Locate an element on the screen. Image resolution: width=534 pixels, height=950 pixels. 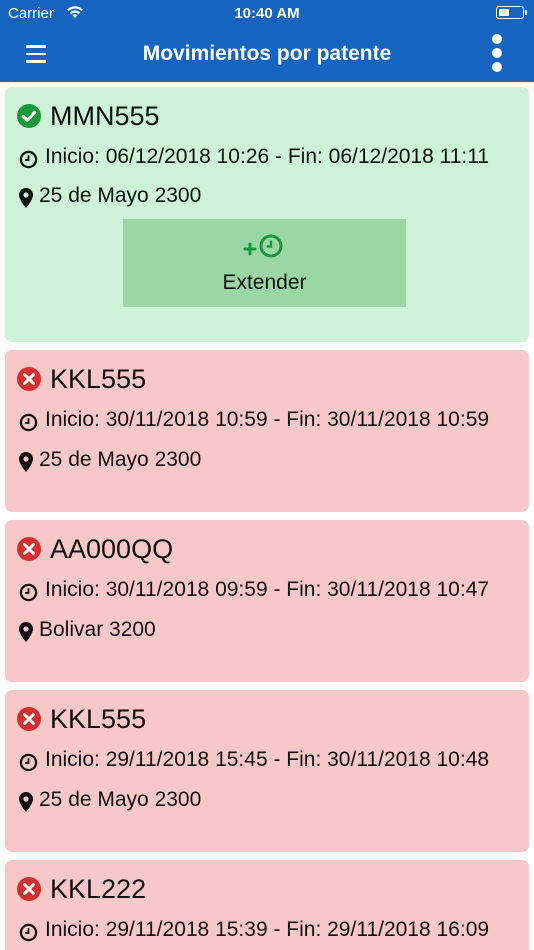
clock-time: 10:40 AM is located at coordinates (267, 13).